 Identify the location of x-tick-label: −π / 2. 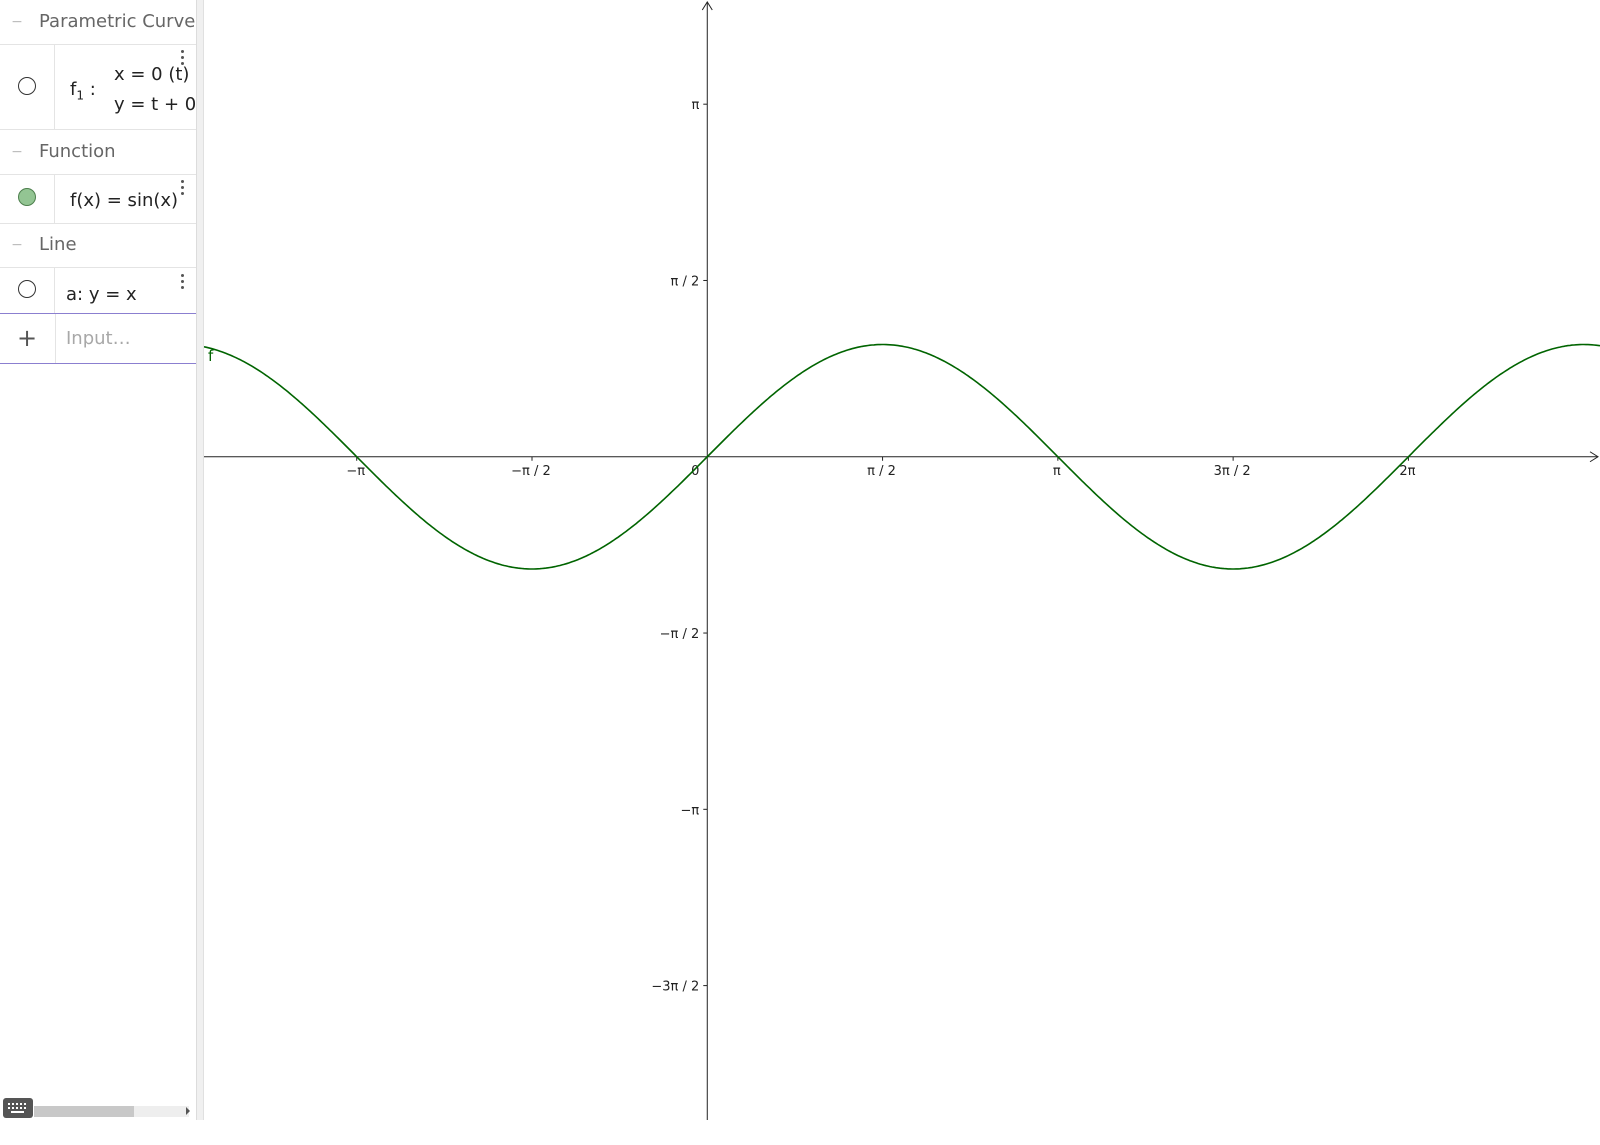
(531, 471).